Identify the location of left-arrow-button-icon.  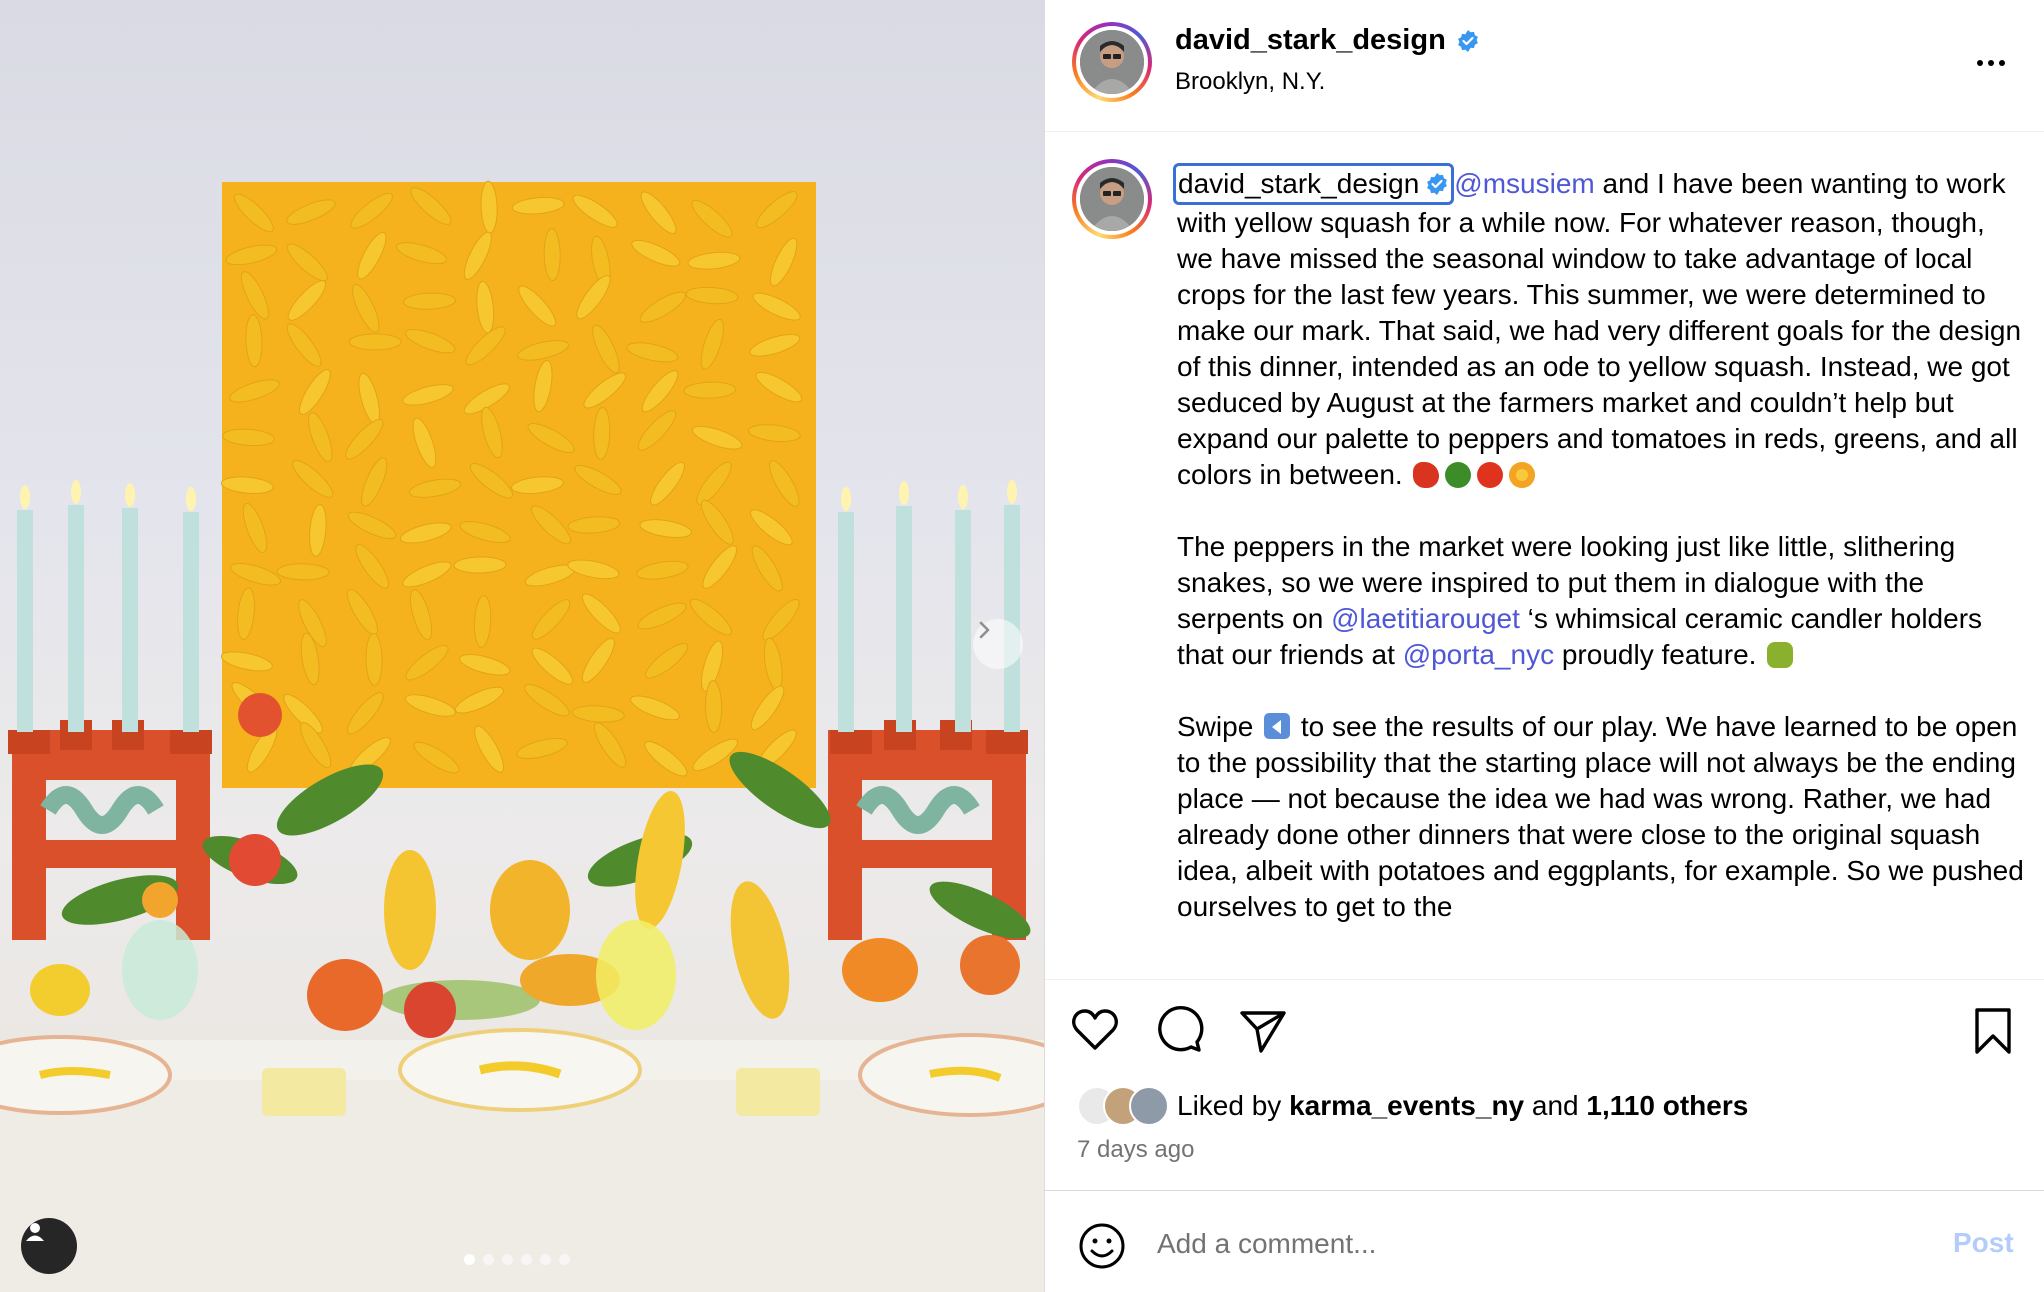
(1277, 726).